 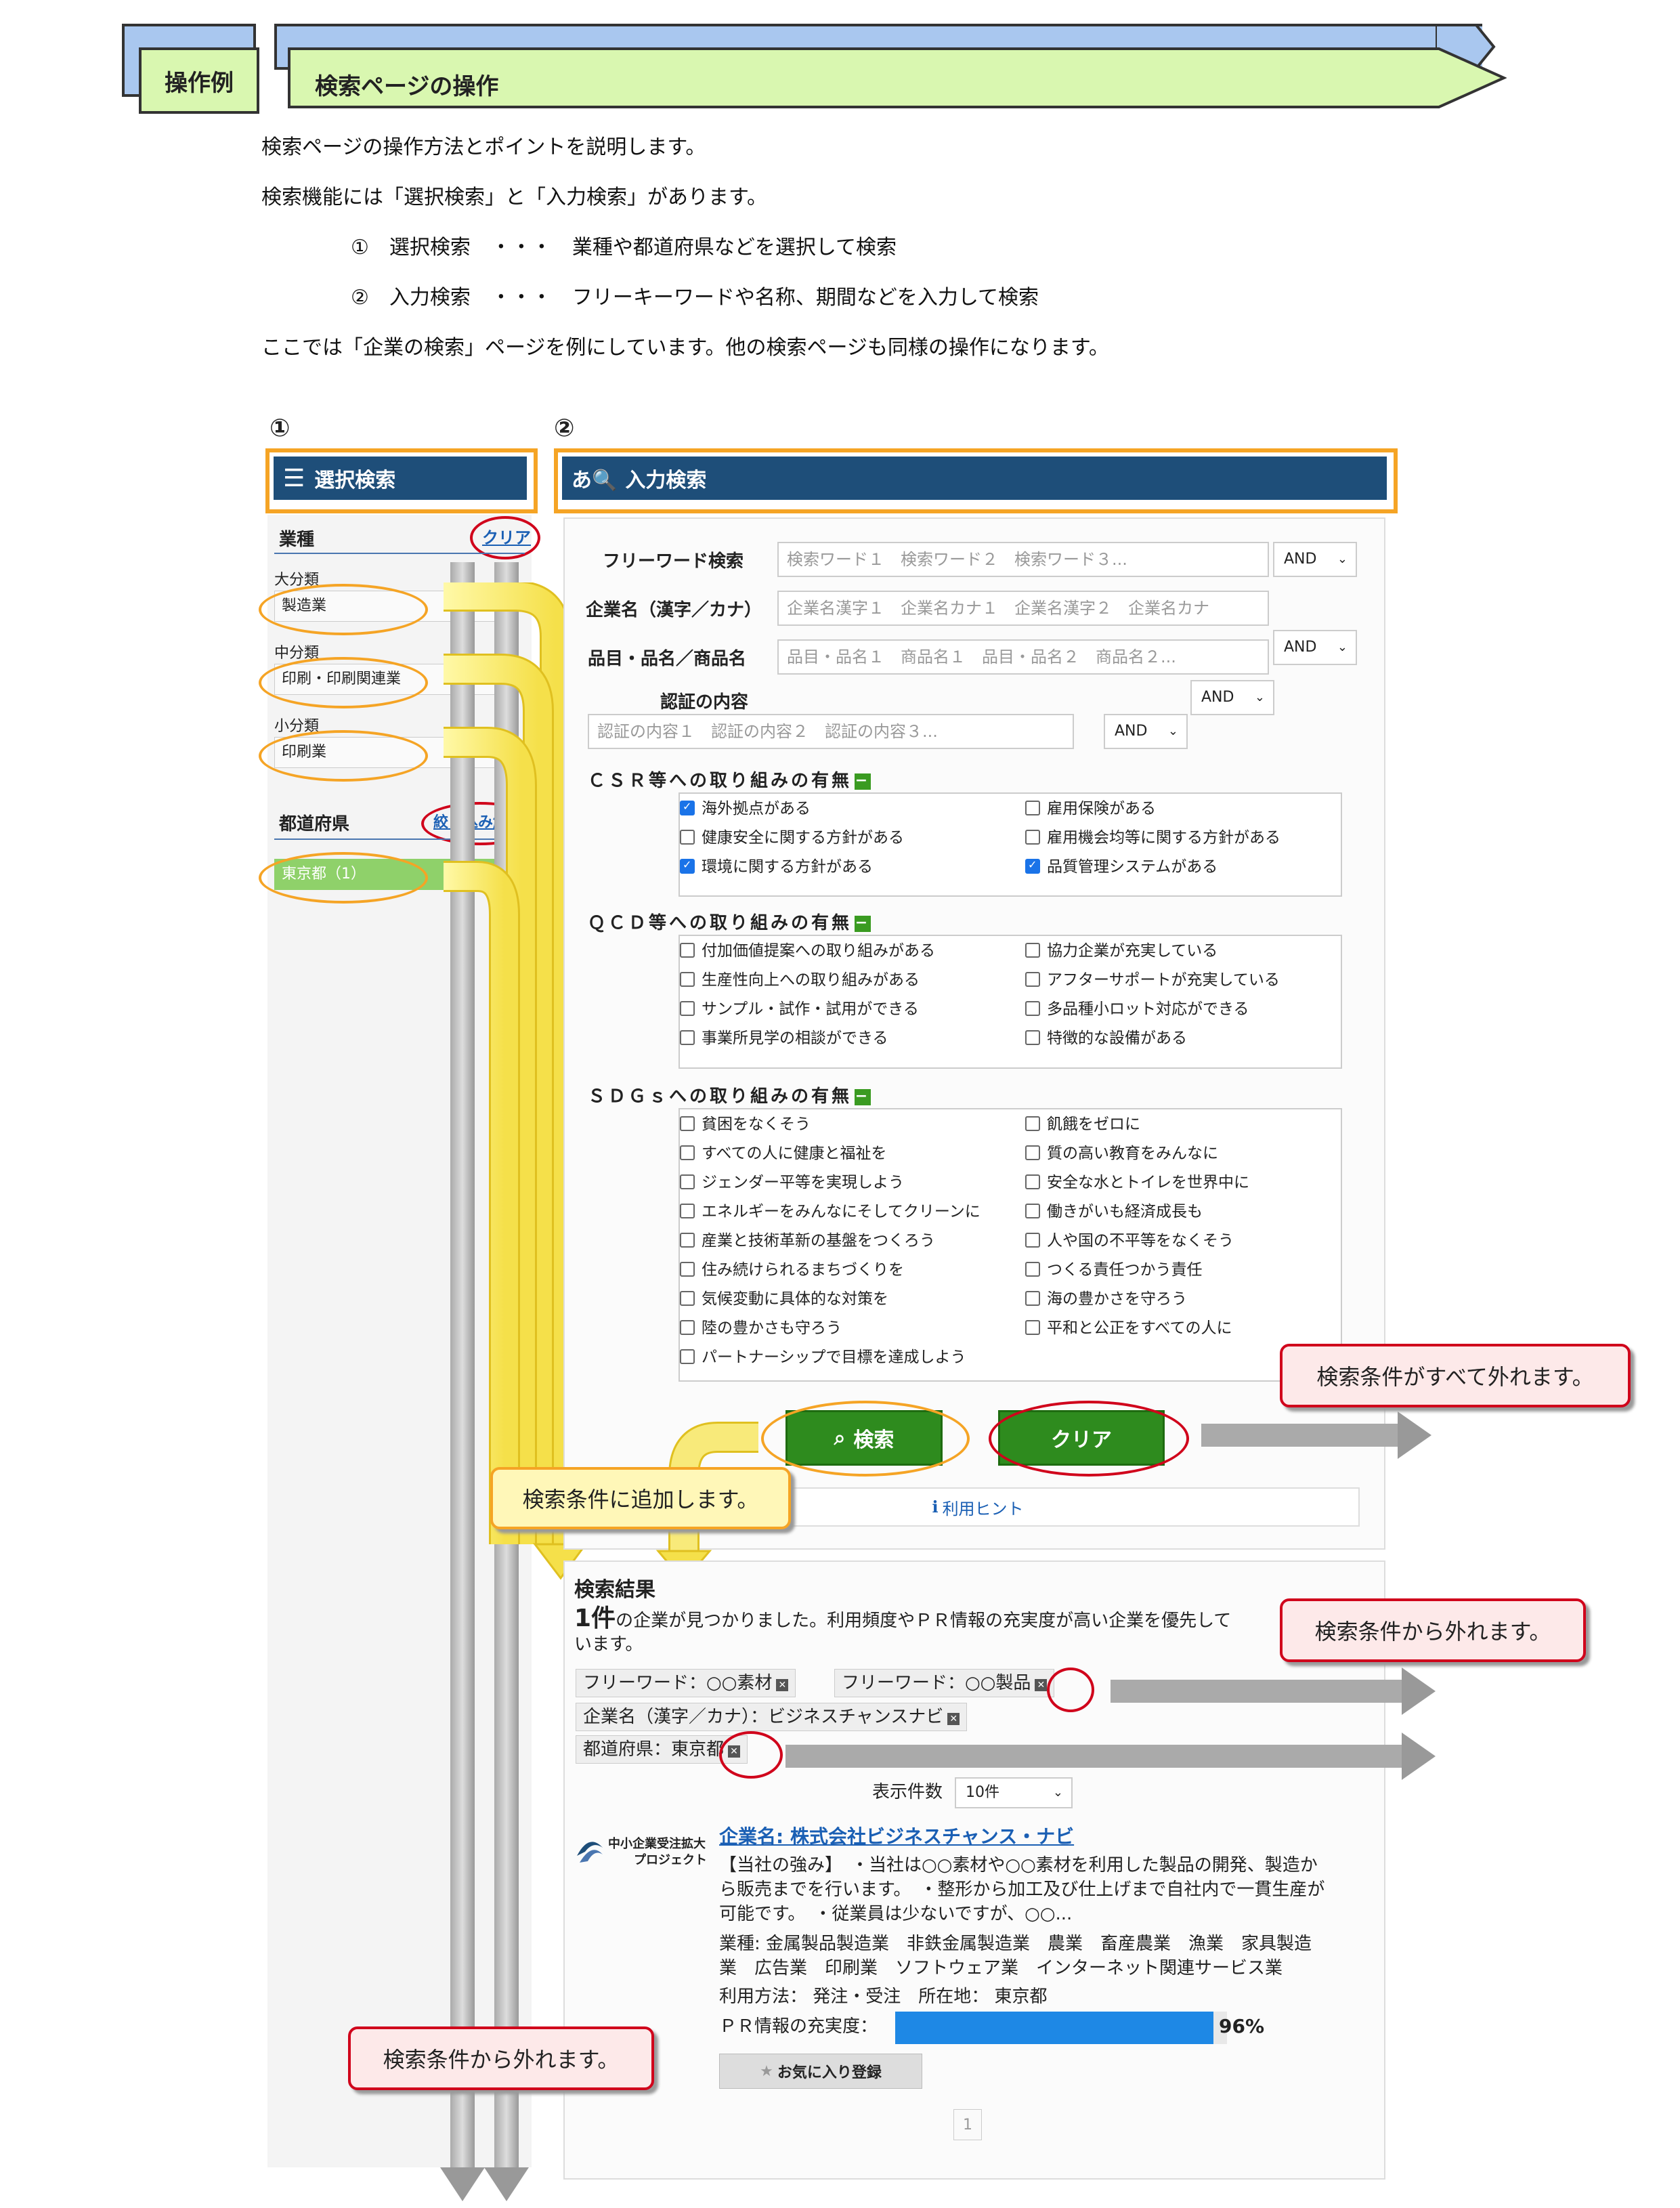 I want to click on sdgs-checkbox-item: 飢餓をゼロに, so click(x=1082, y=1122).